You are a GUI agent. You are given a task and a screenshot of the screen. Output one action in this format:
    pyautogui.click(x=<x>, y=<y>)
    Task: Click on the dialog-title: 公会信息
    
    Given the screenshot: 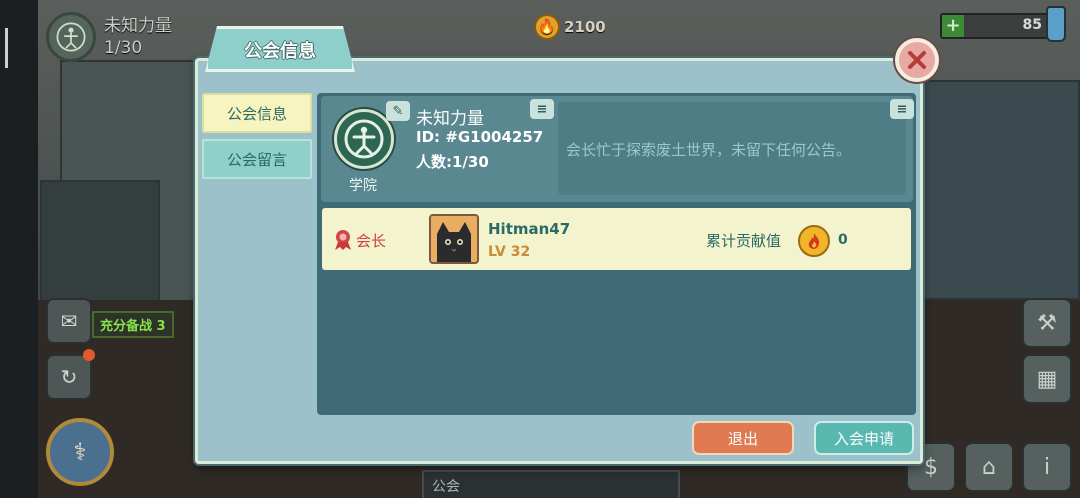 What is the action you would take?
    pyautogui.click(x=280, y=51)
    